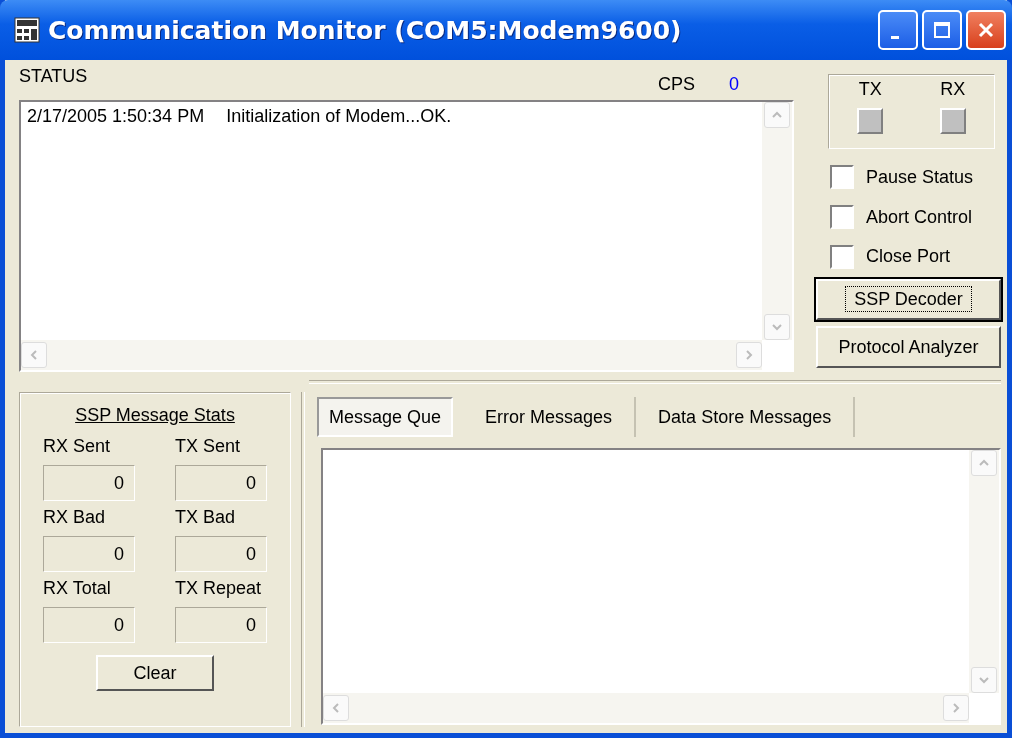 This screenshot has width=1012, height=738. I want to click on minimize-icon, so click(895, 37).